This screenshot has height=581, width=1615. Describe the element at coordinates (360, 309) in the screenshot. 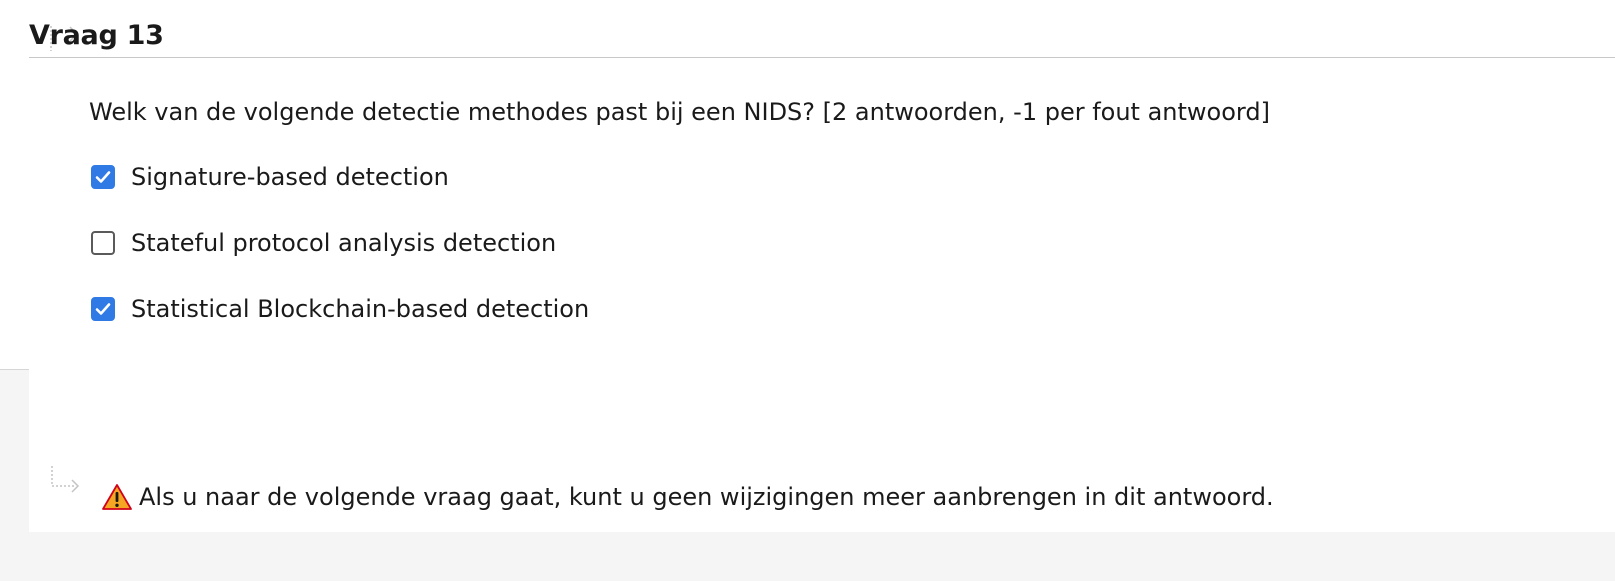

I see `answer-label: Statistical Blockchain-based detection` at that location.